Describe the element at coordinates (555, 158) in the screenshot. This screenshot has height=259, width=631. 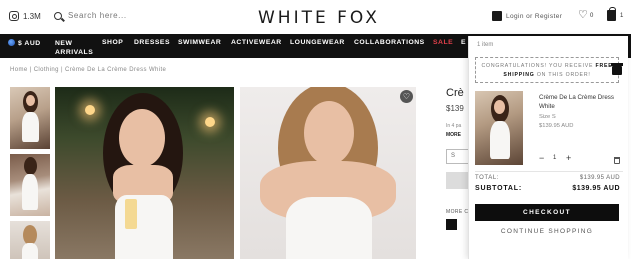
I see `quantity-value: 1` at that location.